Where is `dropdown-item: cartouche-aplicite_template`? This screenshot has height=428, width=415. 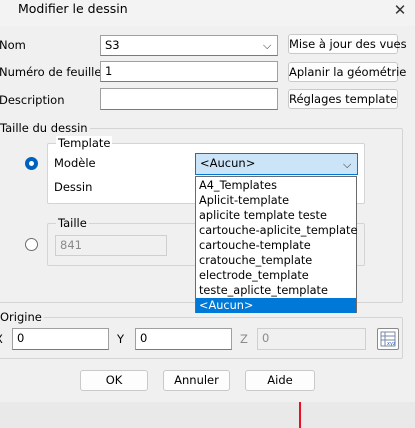
dropdown-item: cartouche-aplicite_template is located at coordinates (276, 230).